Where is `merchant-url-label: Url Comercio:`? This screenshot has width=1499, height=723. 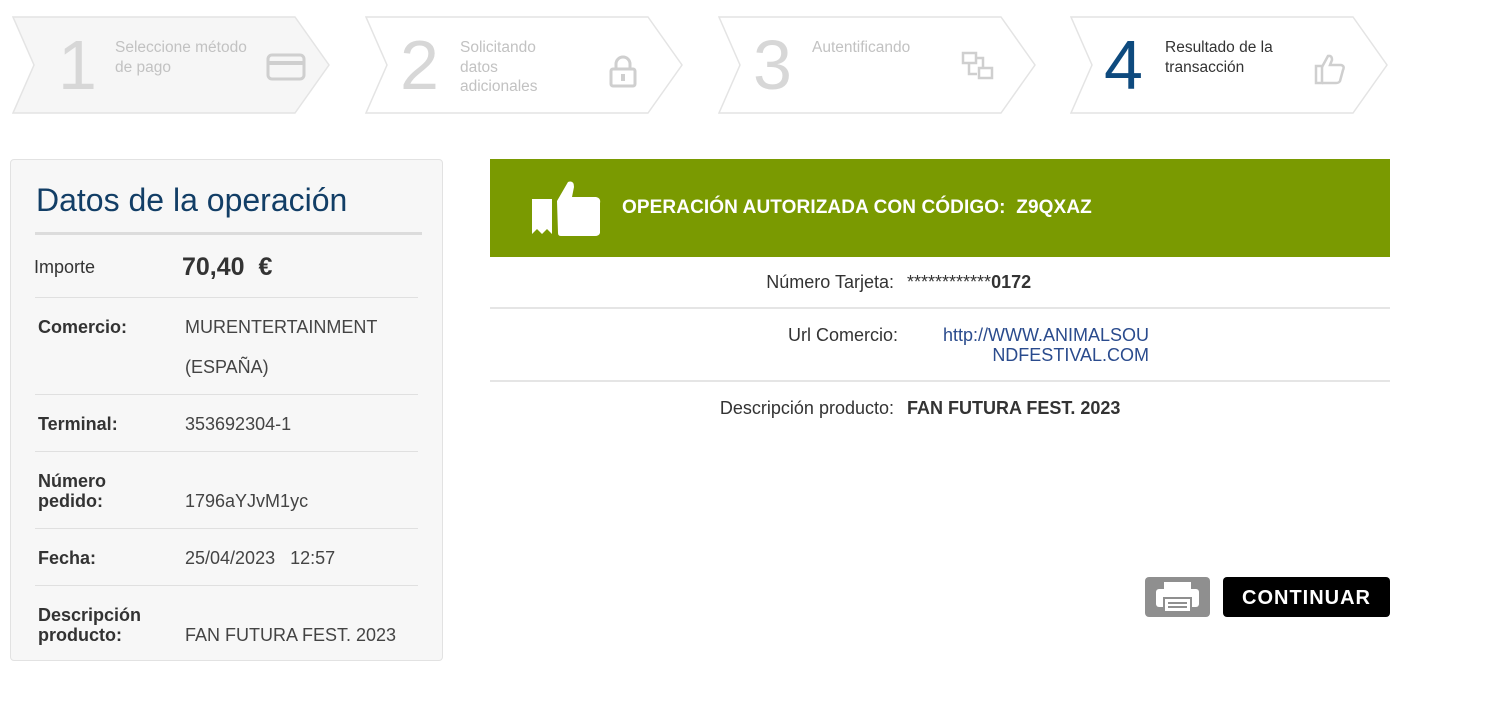
merchant-url-label: Url Comercio: is located at coordinates (842, 335).